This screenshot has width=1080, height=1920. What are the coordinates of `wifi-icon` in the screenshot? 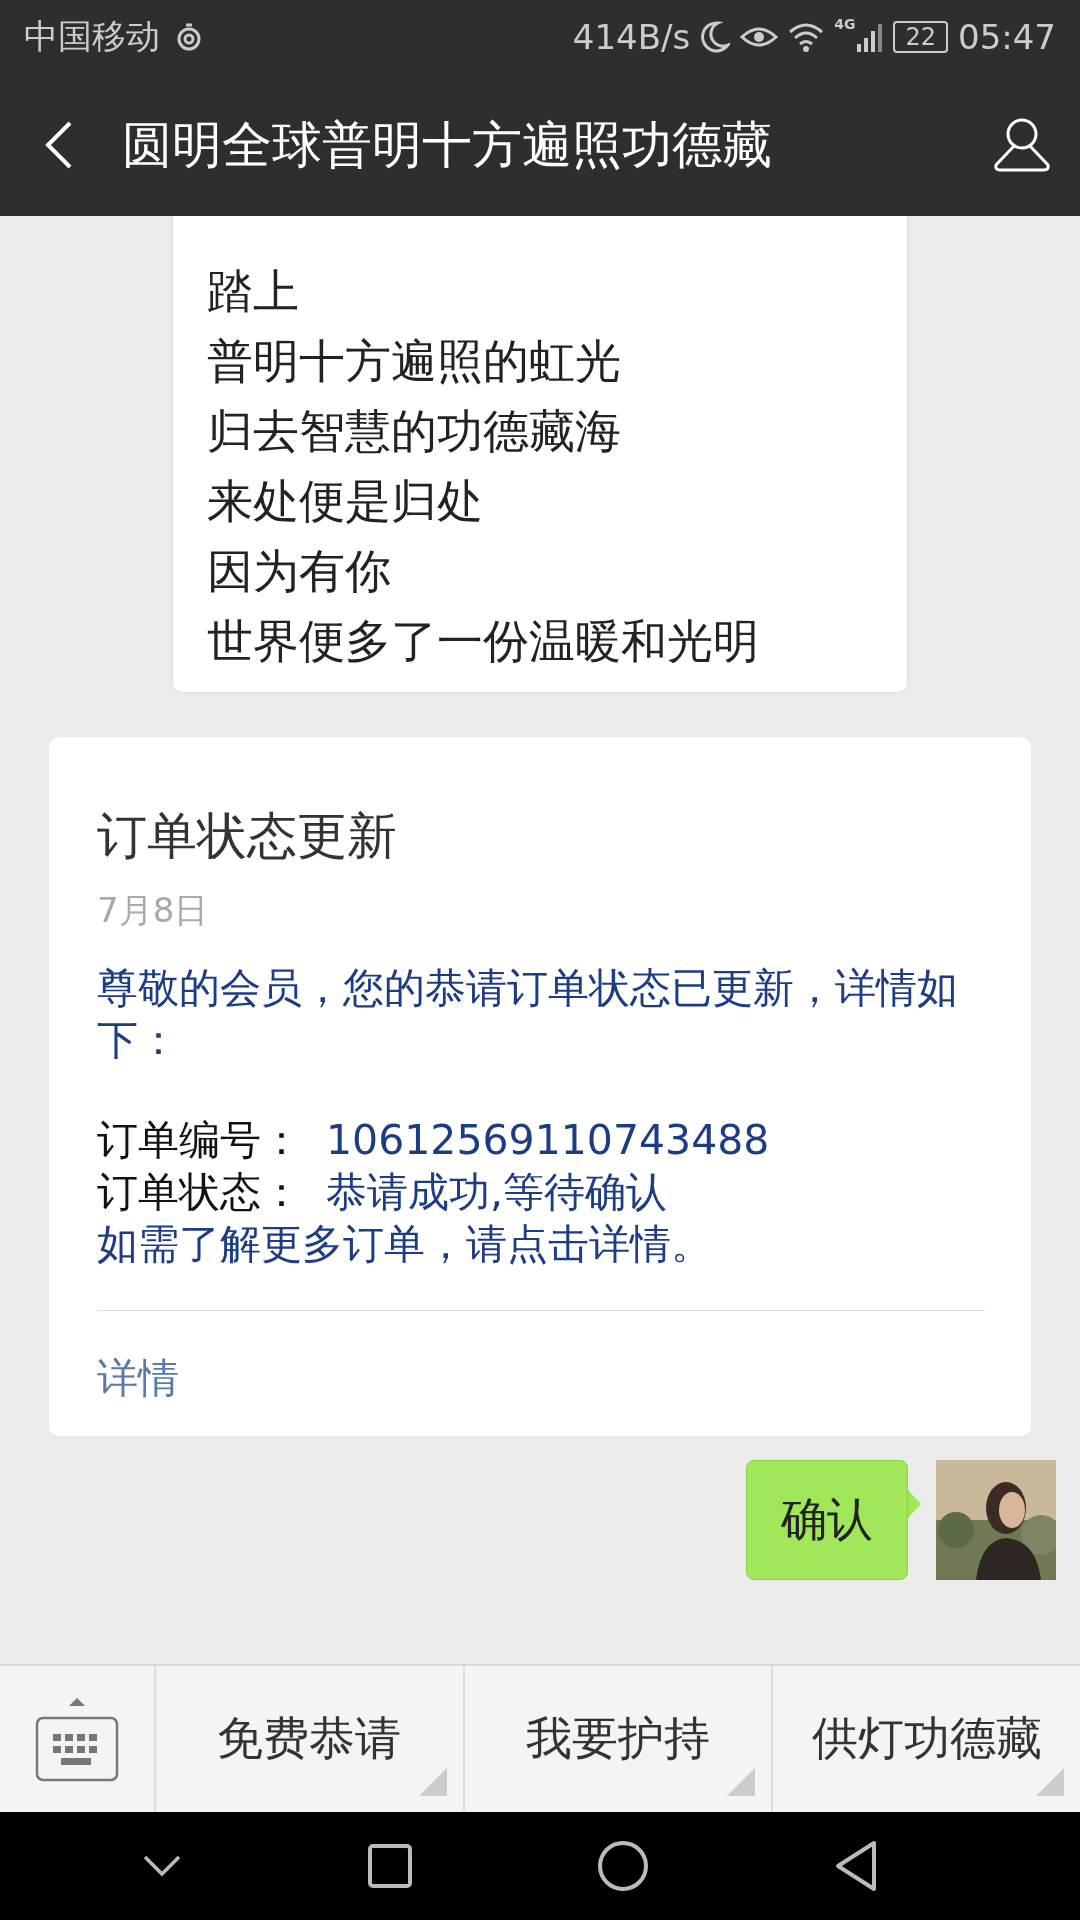 It's located at (806, 37).